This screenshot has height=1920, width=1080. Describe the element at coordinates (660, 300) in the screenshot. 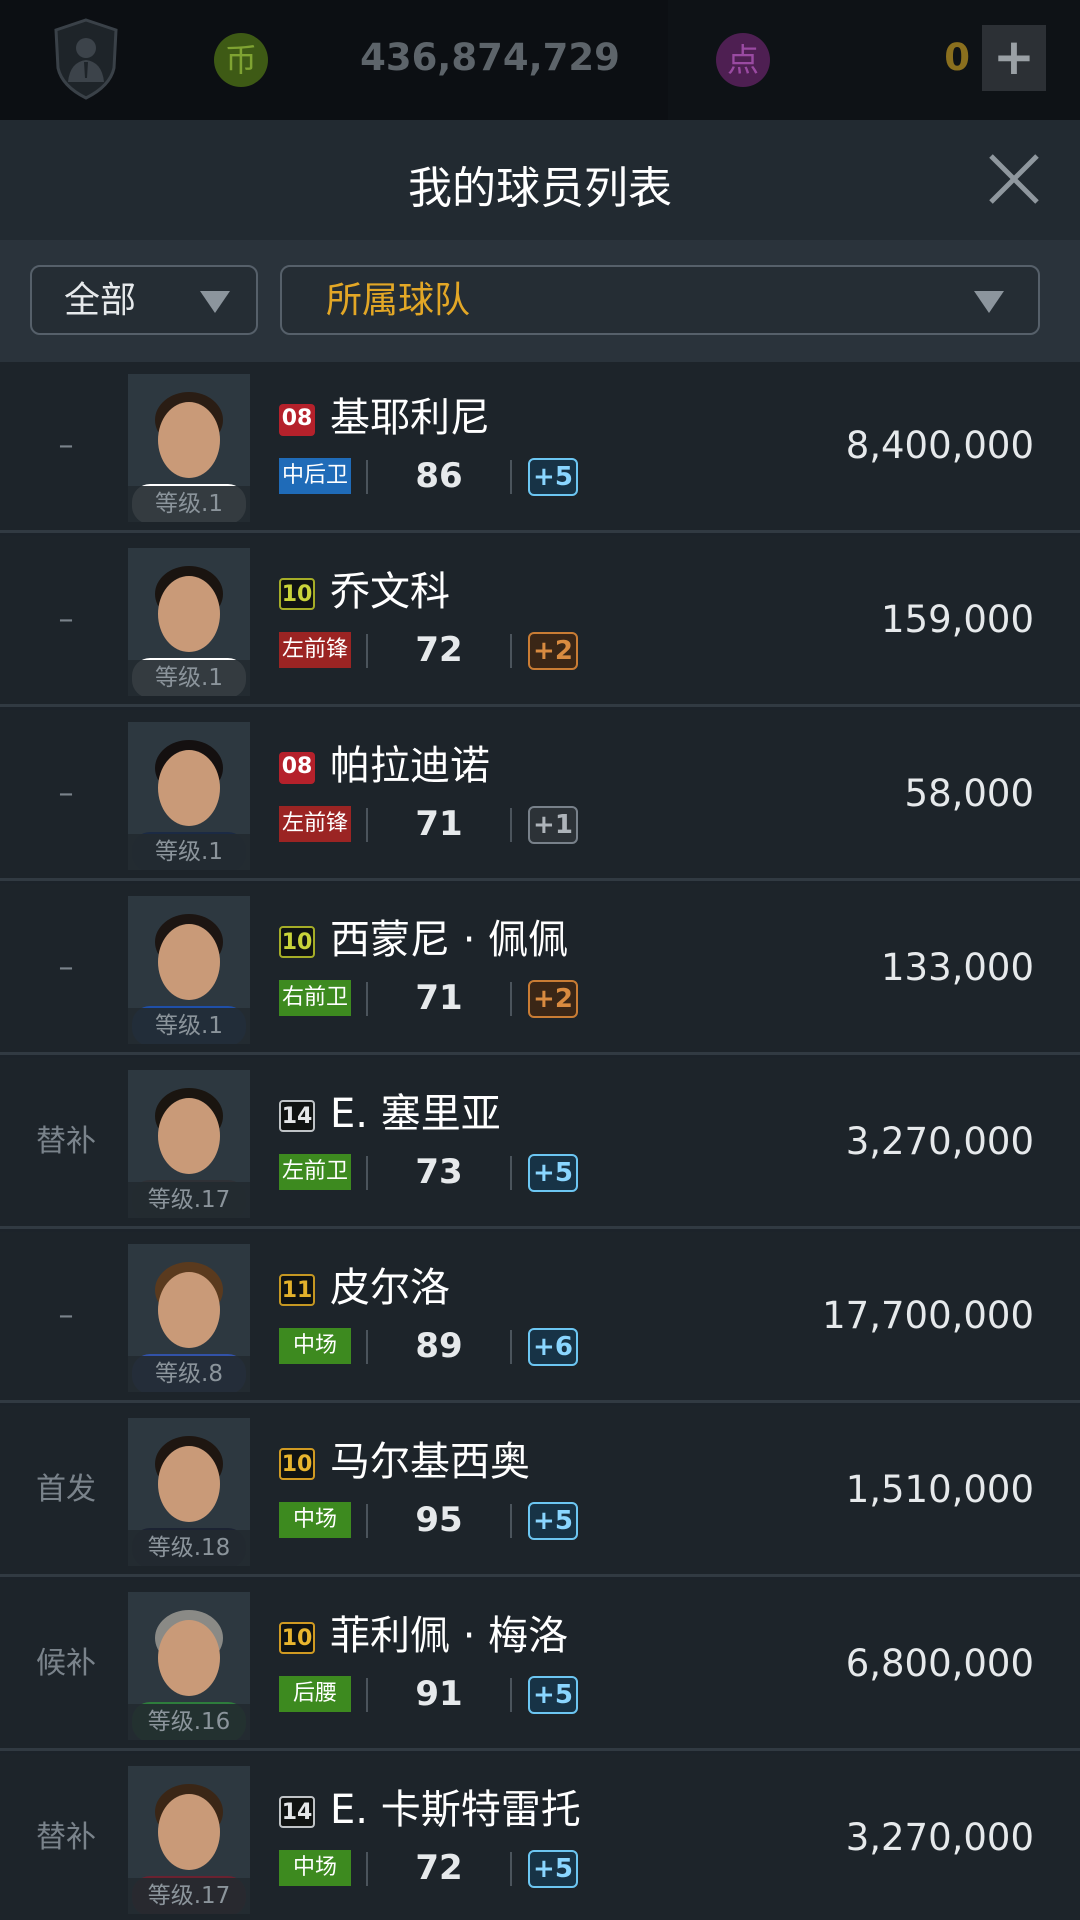

I see `team-dropdown: 所属球队` at that location.